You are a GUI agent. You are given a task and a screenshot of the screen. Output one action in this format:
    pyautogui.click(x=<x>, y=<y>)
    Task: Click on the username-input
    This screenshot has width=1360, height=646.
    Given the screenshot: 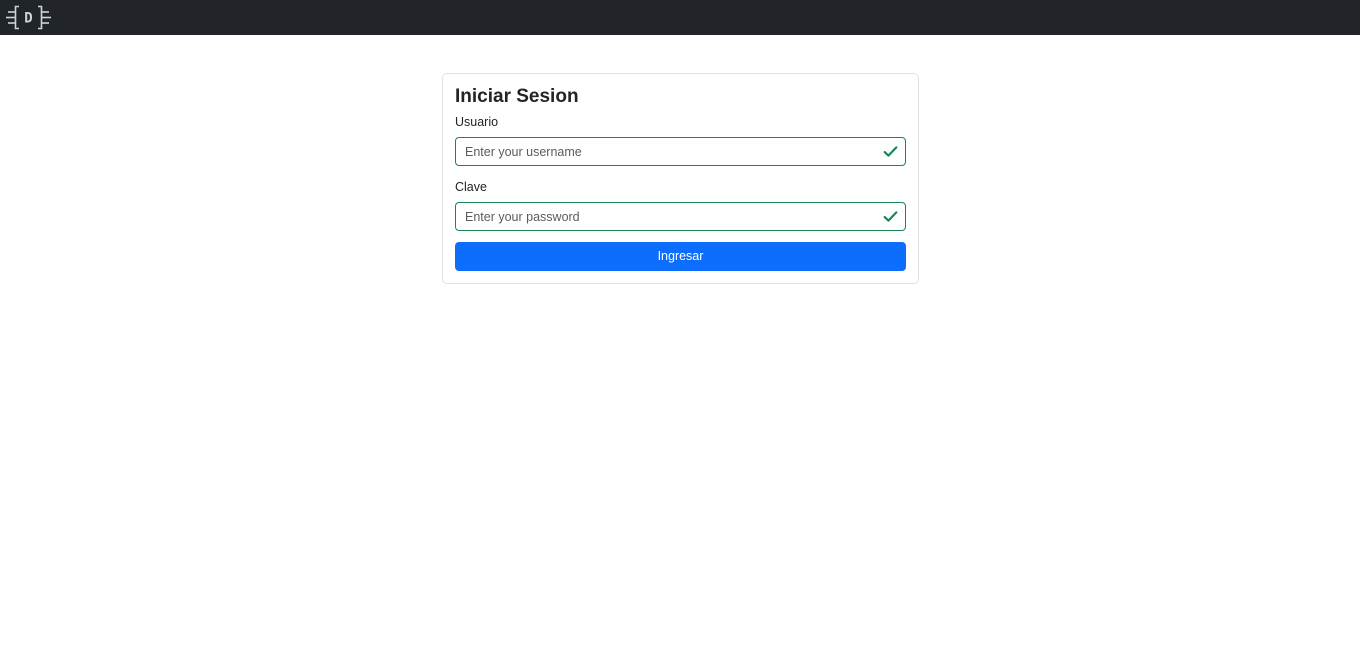 What is the action you would take?
    pyautogui.click(x=680, y=151)
    